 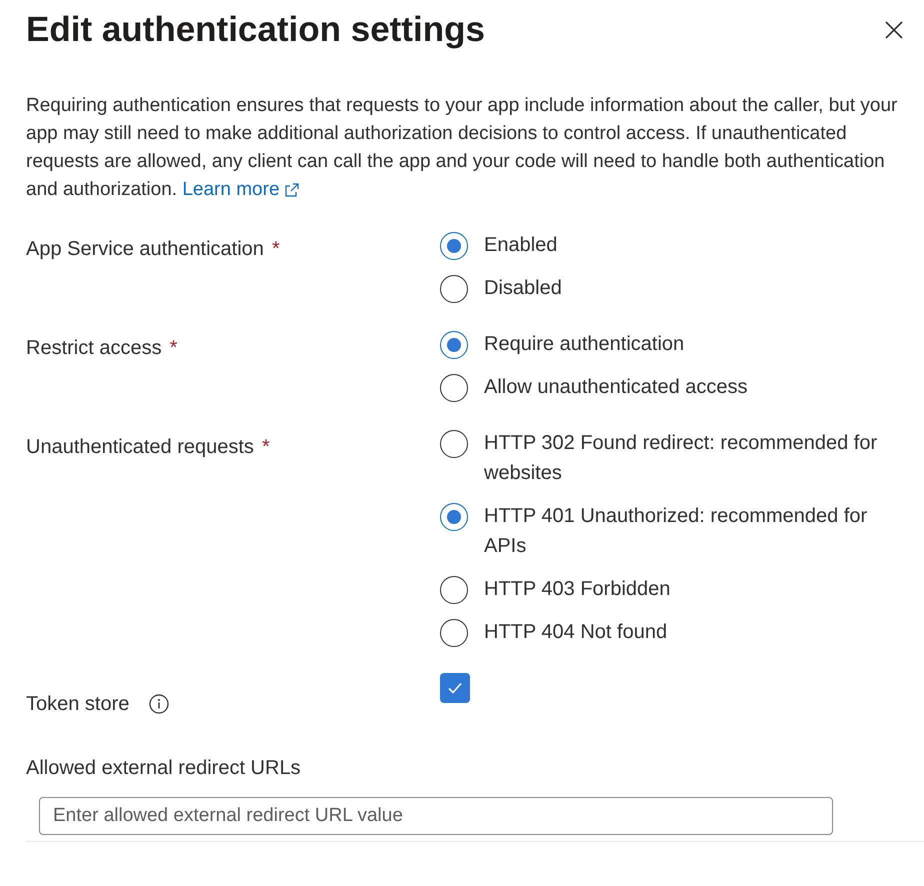 What do you see at coordinates (292, 190) in the screenshot?
I see `external-link-icon` at bounding box center [292, 190].